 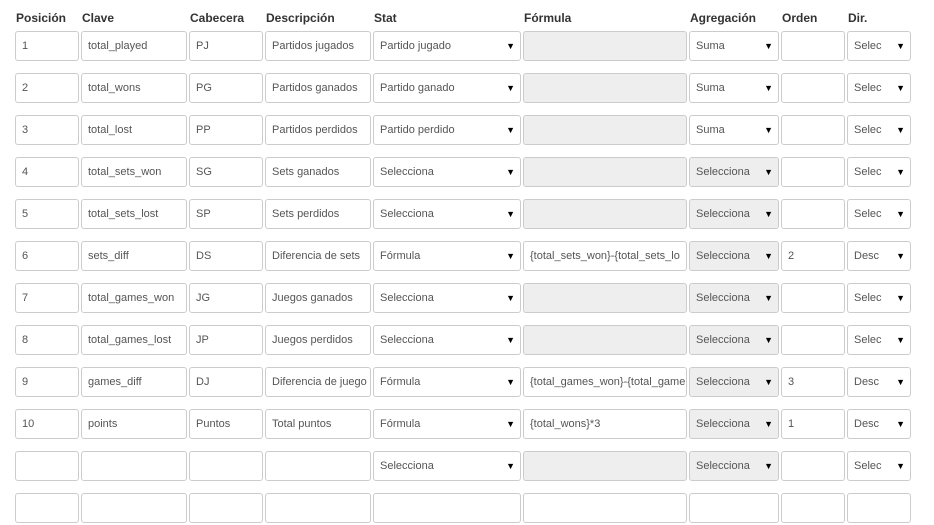 I want to click on orden-input: 1, so click(x=813, y=424).